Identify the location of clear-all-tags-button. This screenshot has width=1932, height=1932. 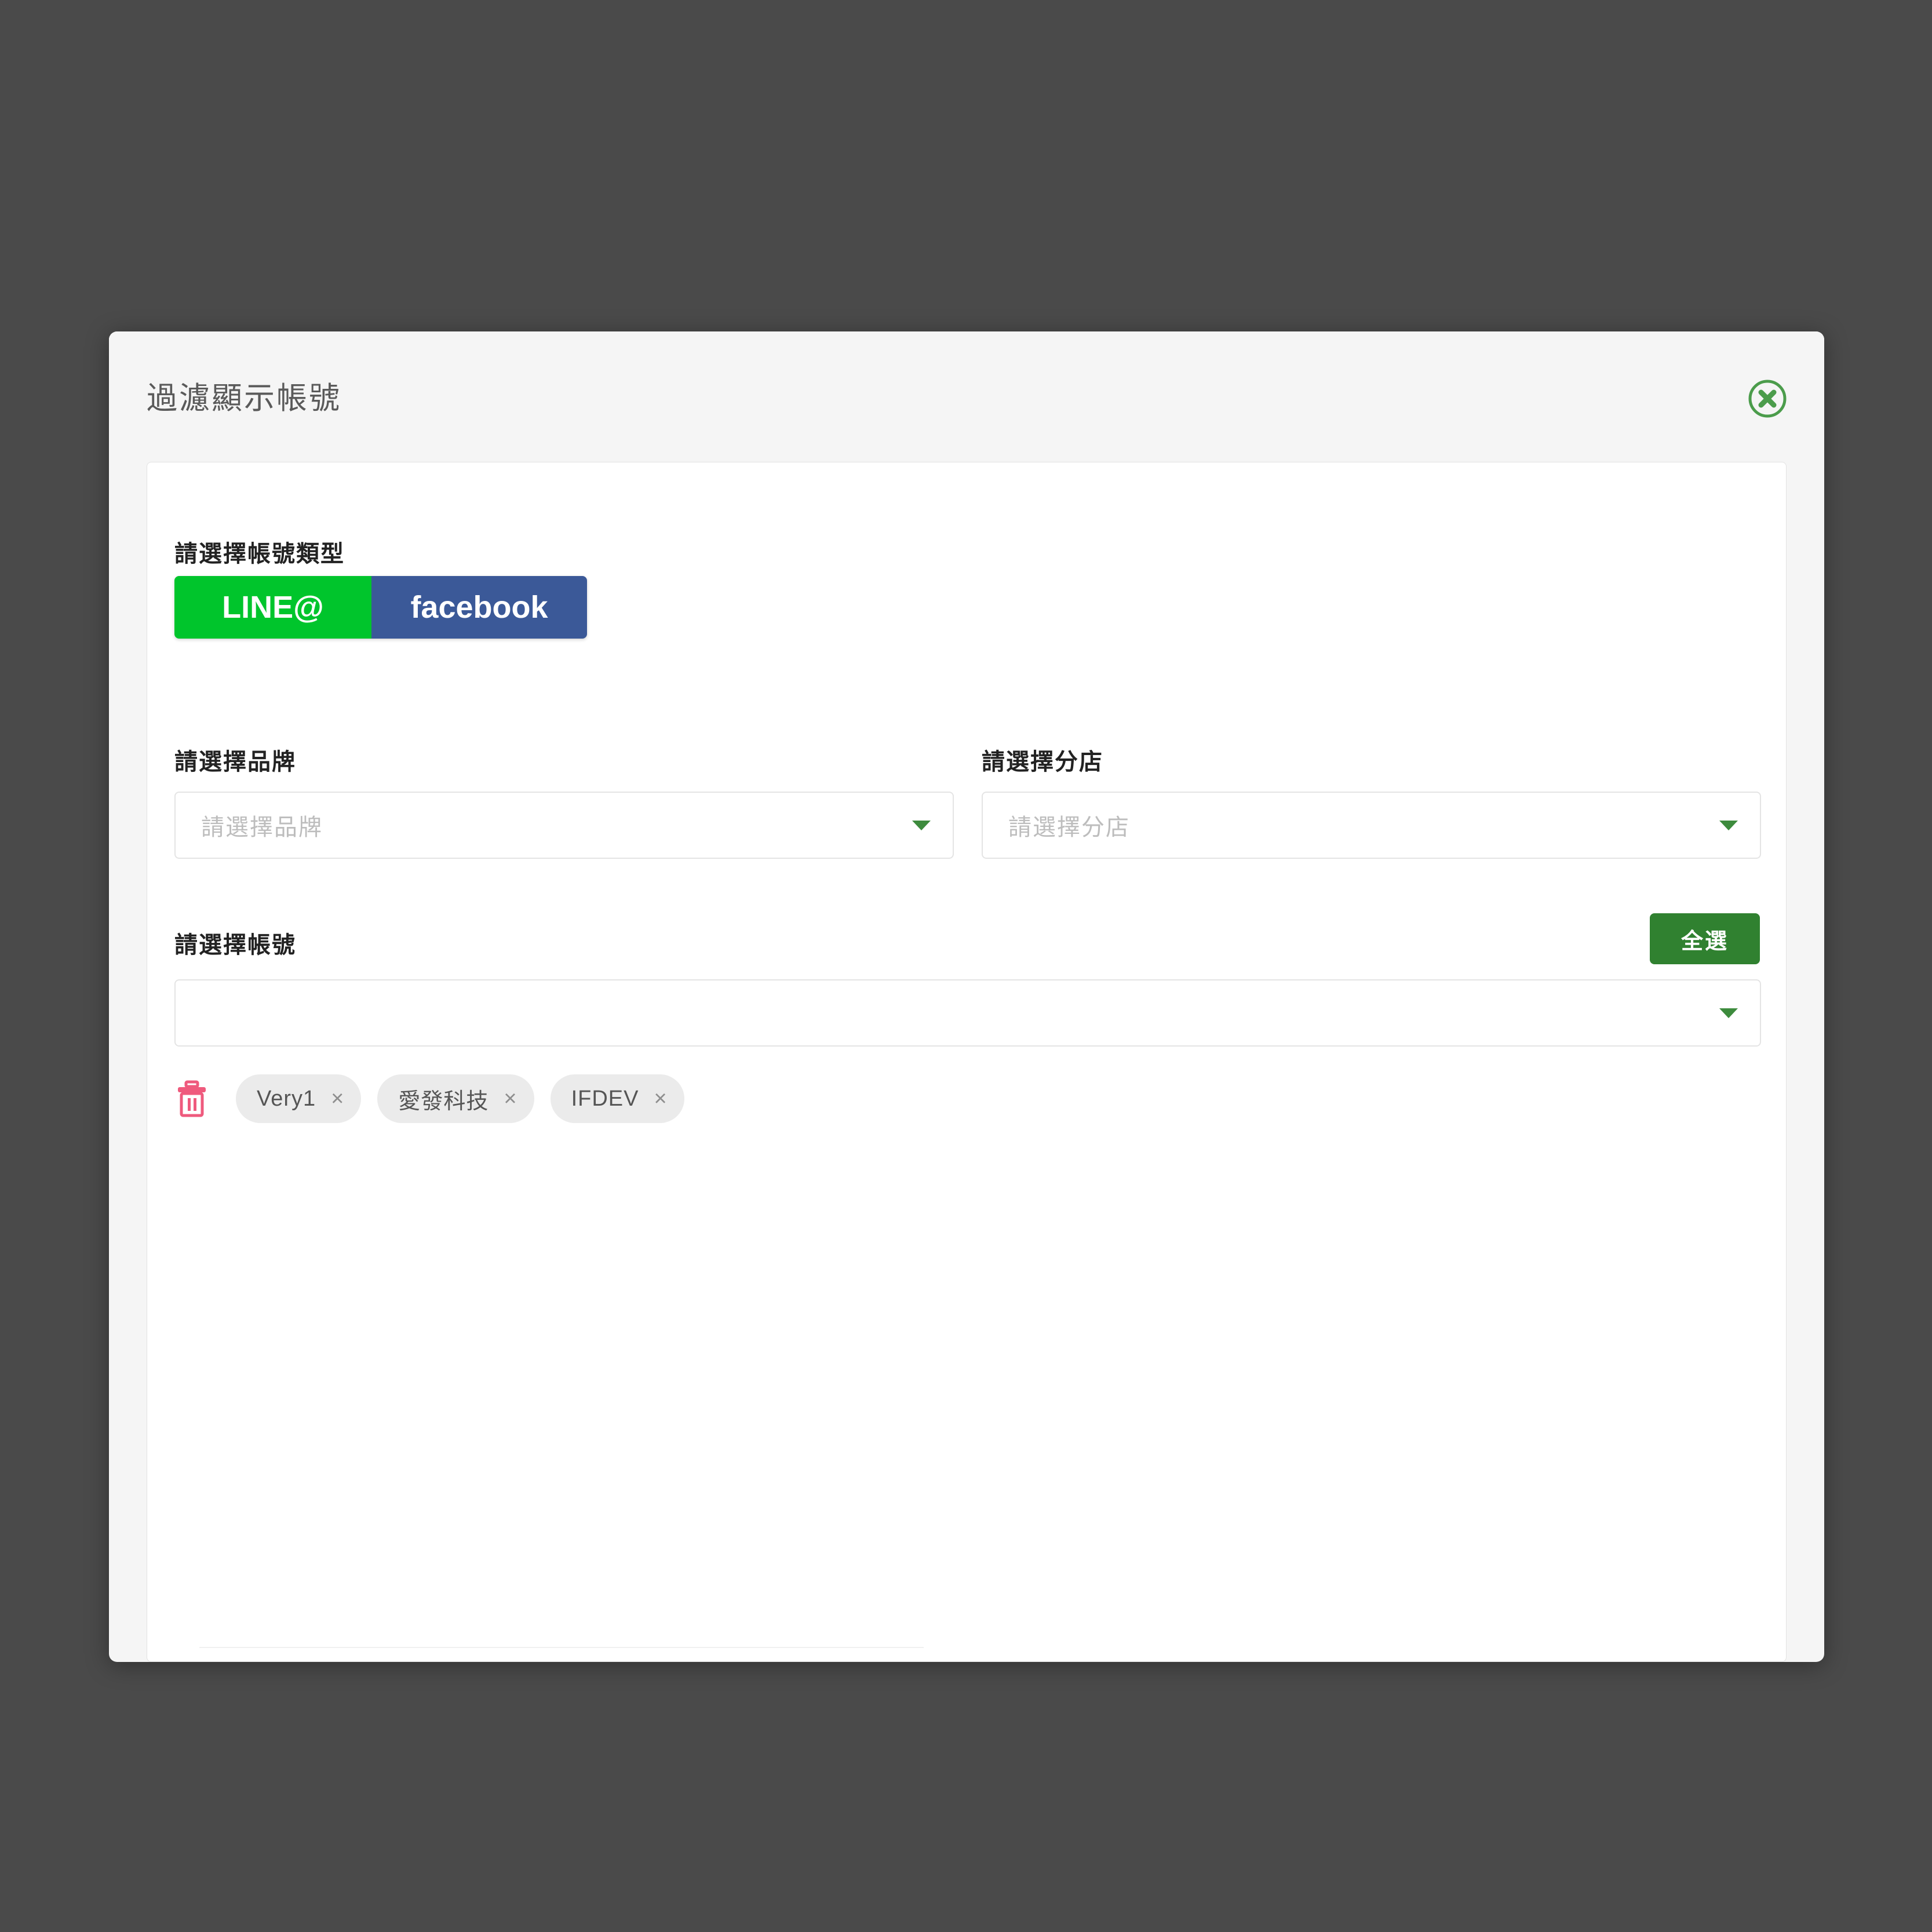
(191, 1098).